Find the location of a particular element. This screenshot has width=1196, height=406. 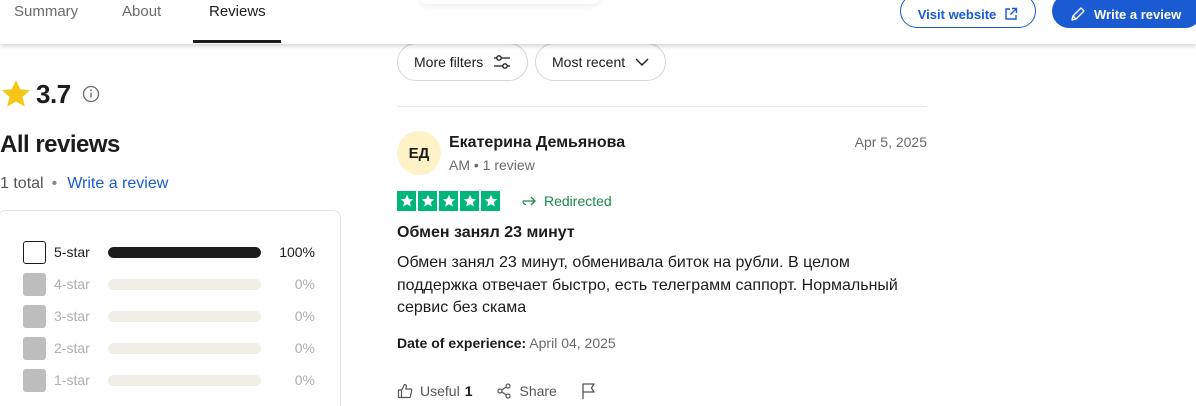

tab-reviews: Reviews is located at coordinates (237, 22).